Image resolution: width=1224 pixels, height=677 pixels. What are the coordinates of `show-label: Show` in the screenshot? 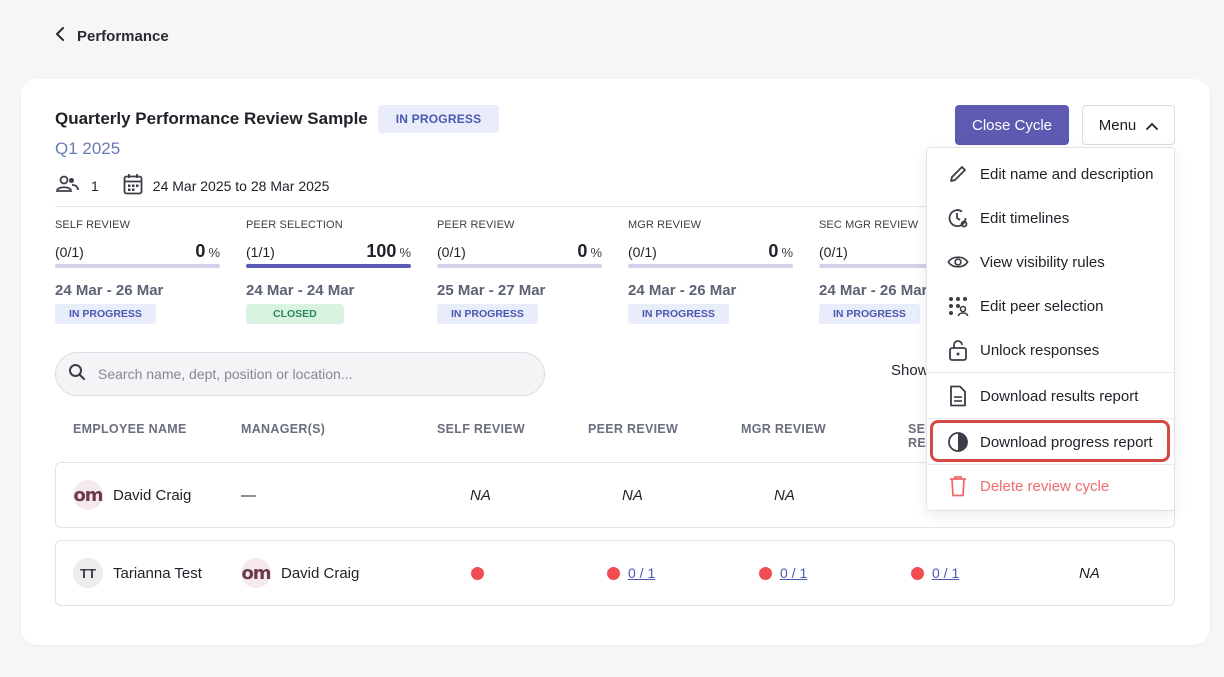 It's located at (910, 370).